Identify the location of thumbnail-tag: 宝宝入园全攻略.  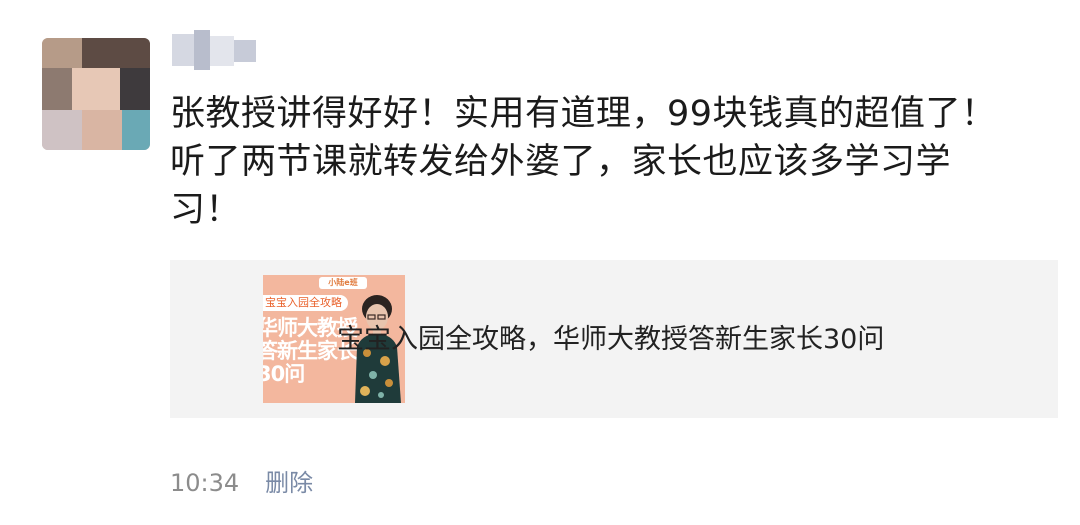
(305, 303).